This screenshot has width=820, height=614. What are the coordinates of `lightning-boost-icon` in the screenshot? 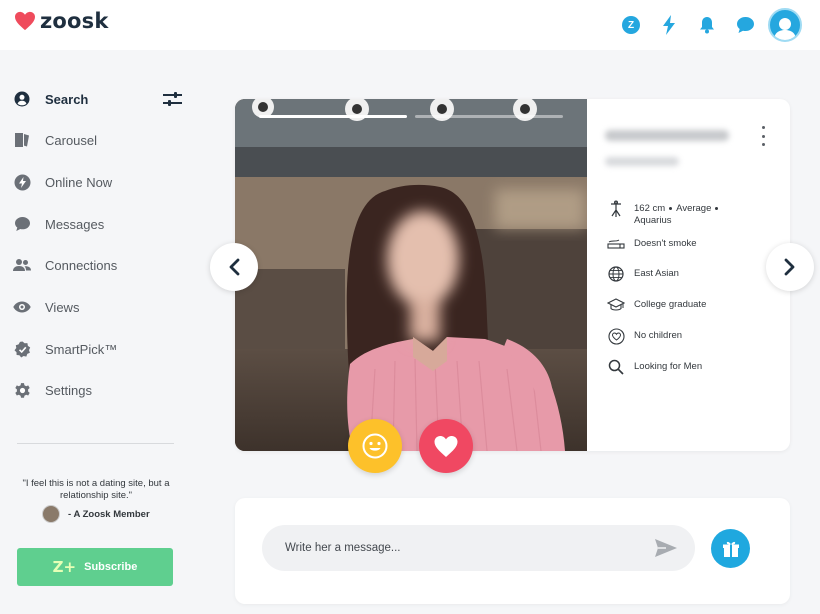 It's located at (669, 25).